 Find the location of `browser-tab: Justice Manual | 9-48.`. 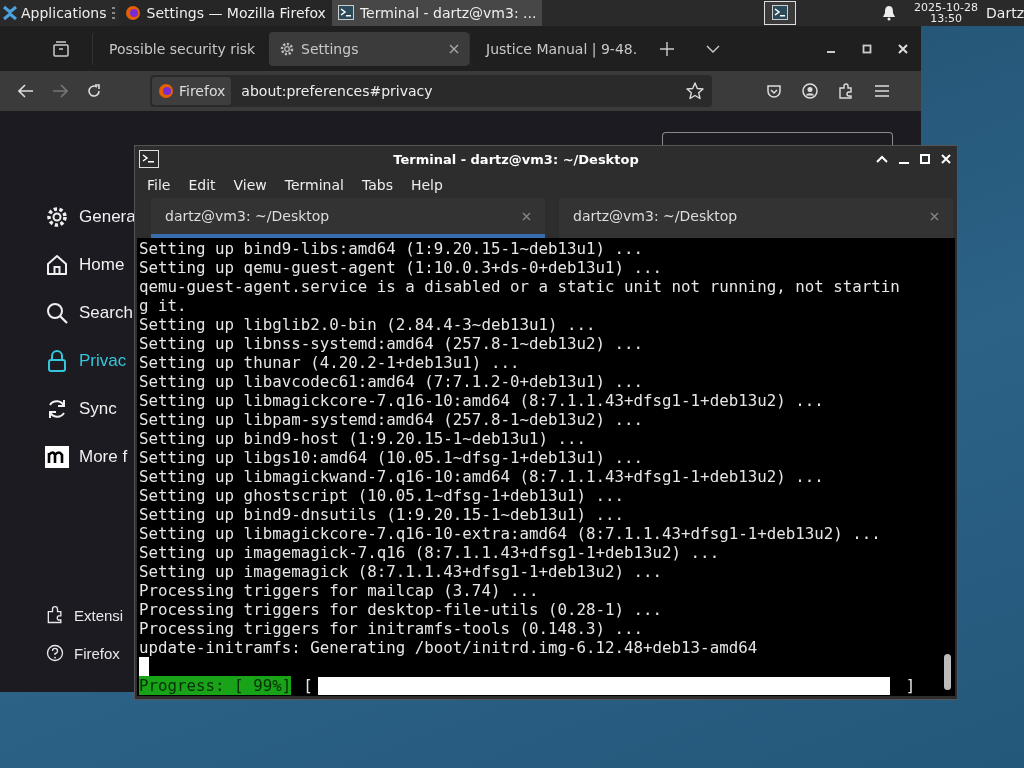

browser-tab: Justice Manual | 9-48. is located at coordinates (557, 48).